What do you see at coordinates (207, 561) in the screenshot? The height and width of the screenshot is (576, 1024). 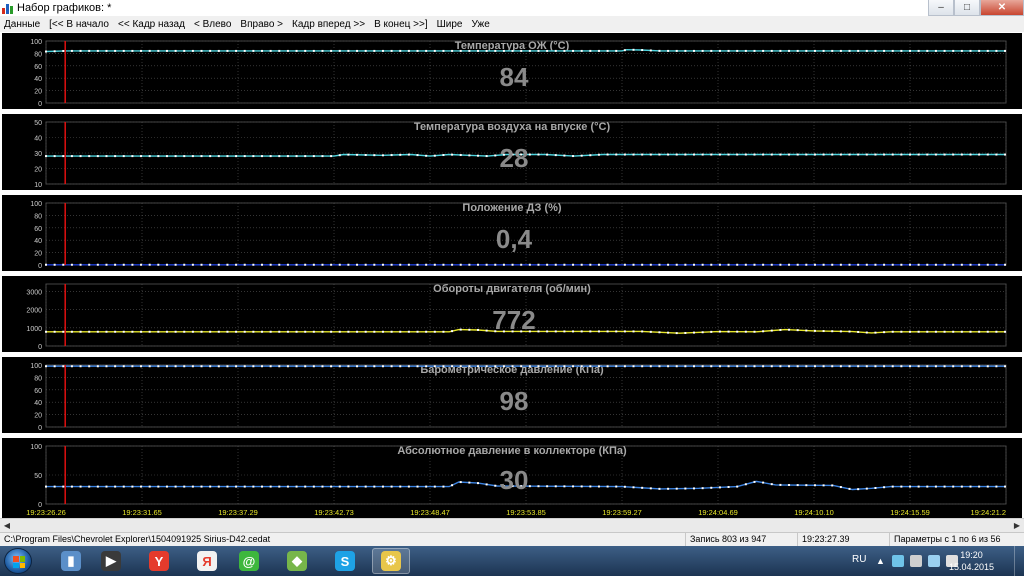 I see `taskbar-app-yandex: Я` at bounding box center [207, 561].